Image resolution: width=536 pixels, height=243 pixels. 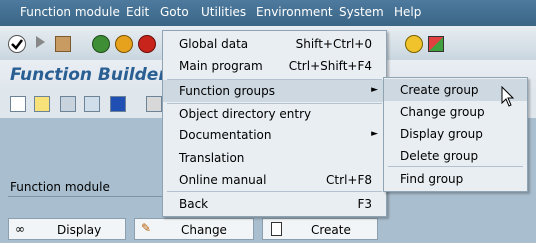 What do you see at coordinates (194, 229) in the screenshot?
I see `change-button: ✎ Change` at bounding box center [194, 229].